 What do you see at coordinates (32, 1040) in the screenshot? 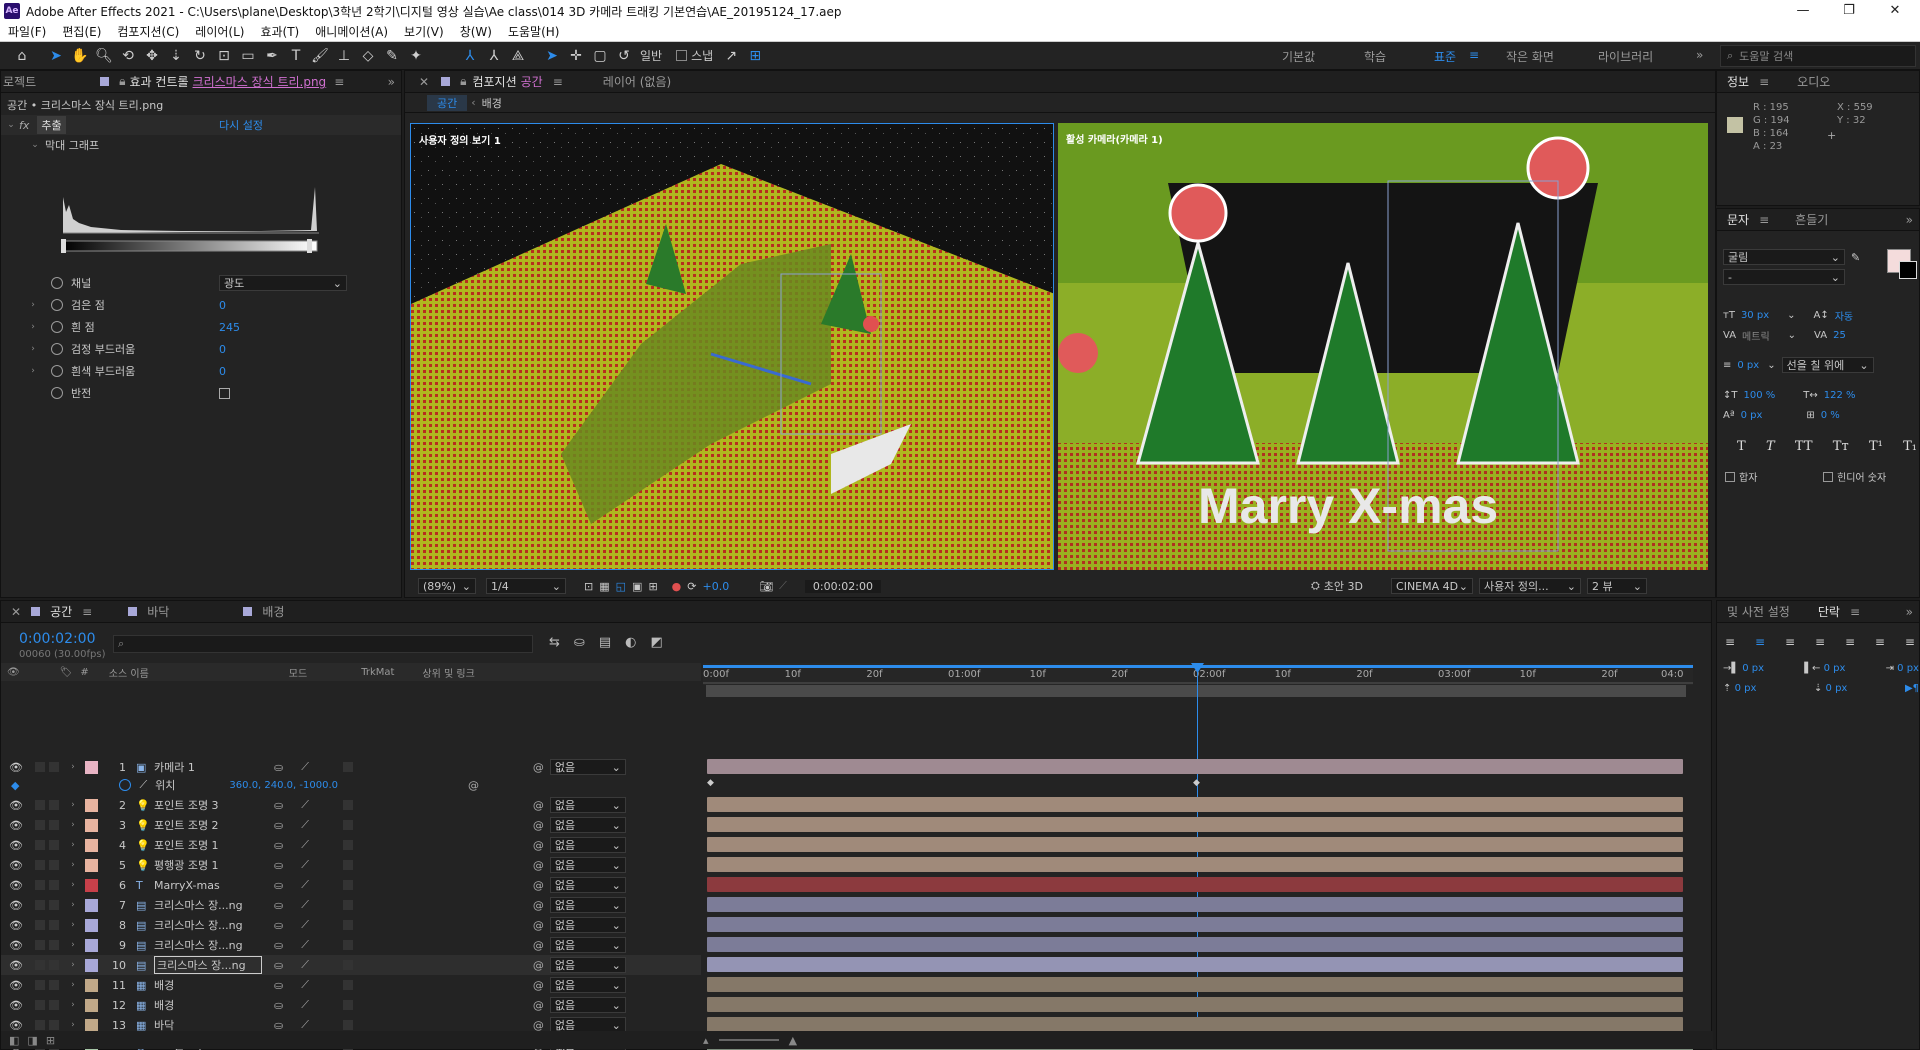
I see `expand-pane-icon: ◨` at bounding box center [32, 1040].